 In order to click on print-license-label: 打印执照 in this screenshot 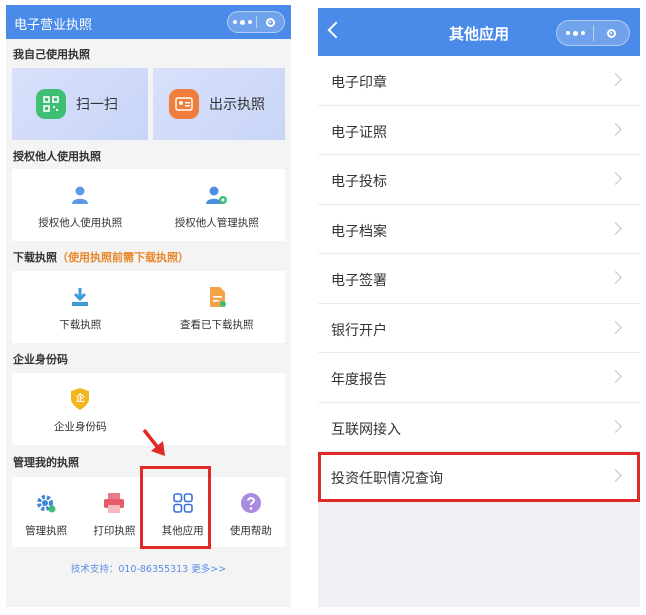, I will do `click(114, 531)`.